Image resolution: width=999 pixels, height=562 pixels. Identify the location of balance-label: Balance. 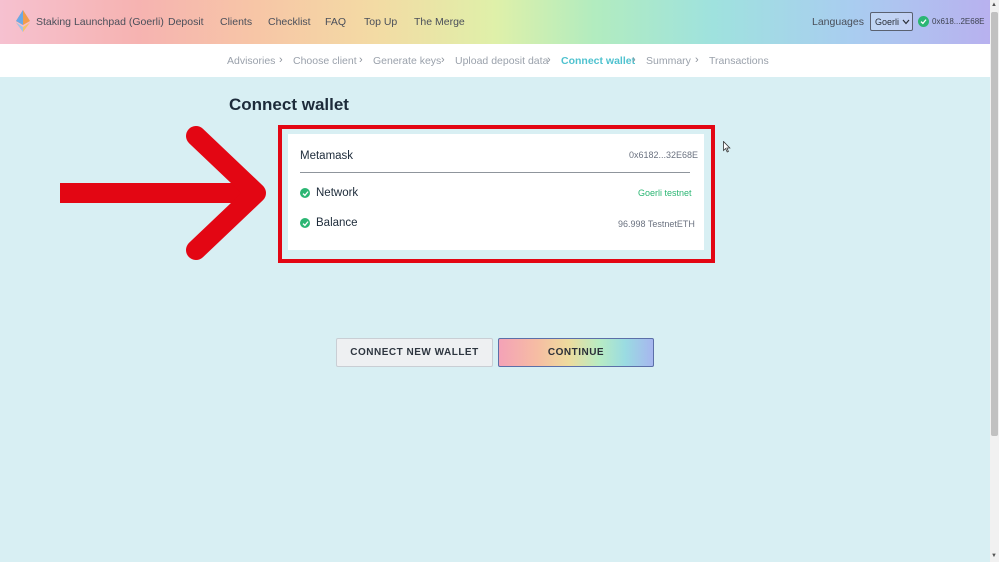
(337, 223).